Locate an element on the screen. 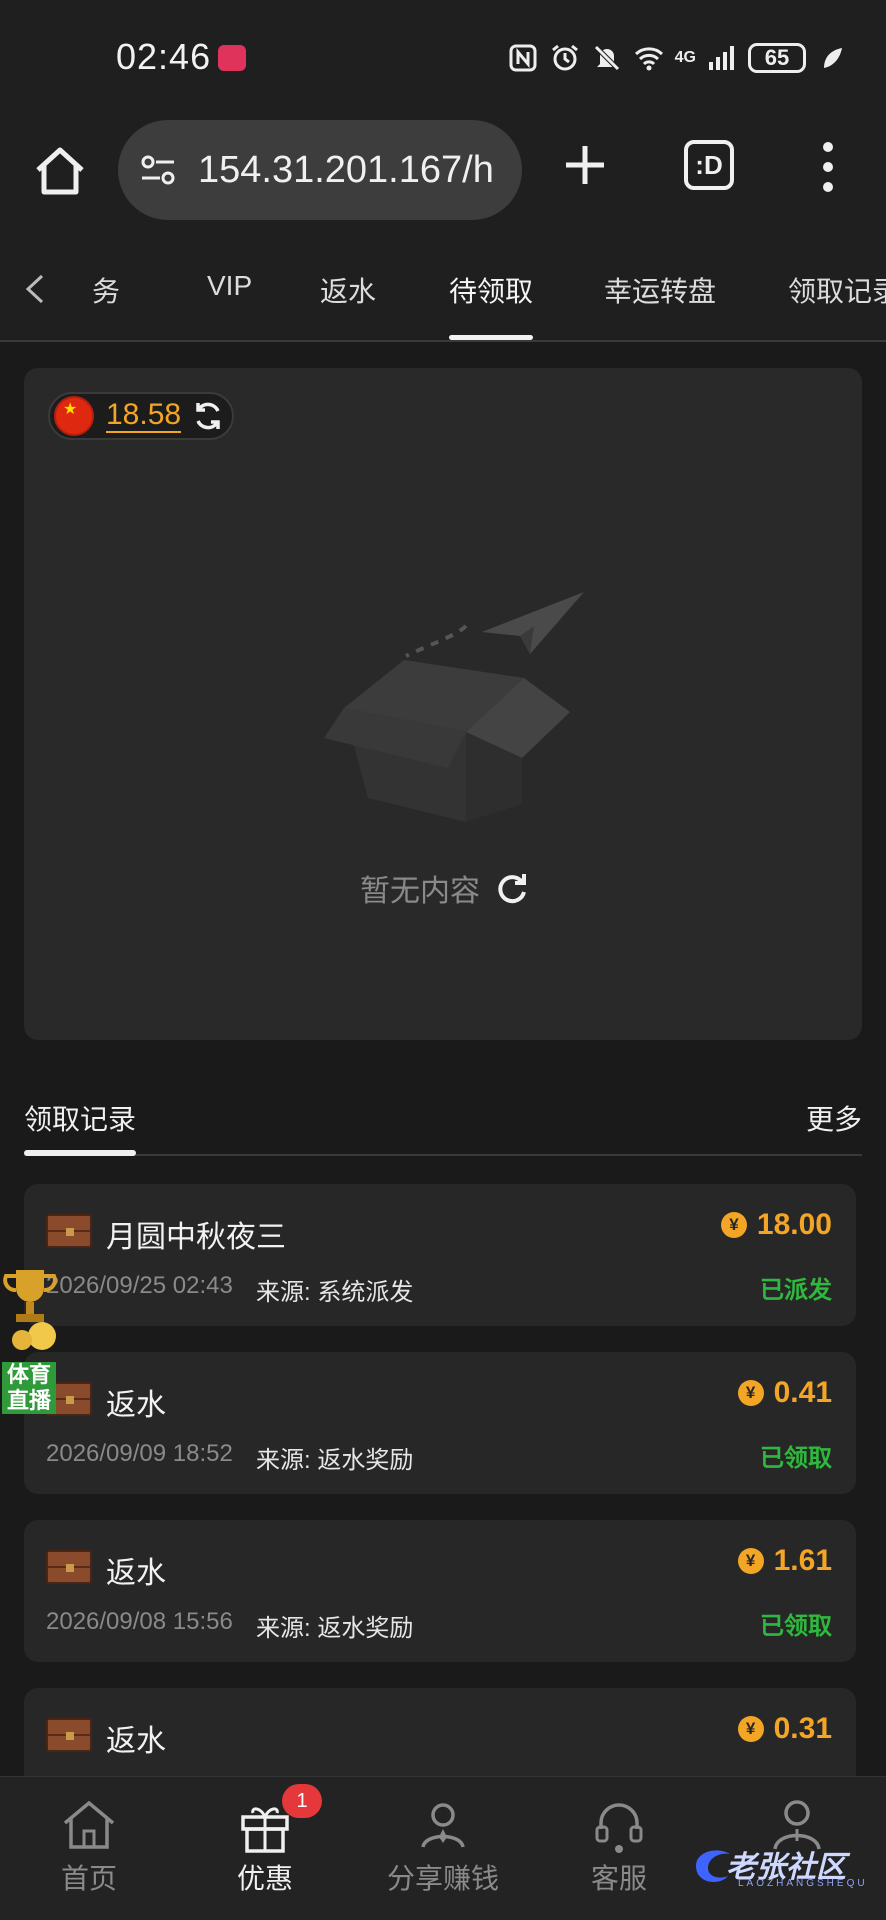 This screenshot has width=886, height=1920. nav-home: 首页 is located at coordinates (89, 1847).